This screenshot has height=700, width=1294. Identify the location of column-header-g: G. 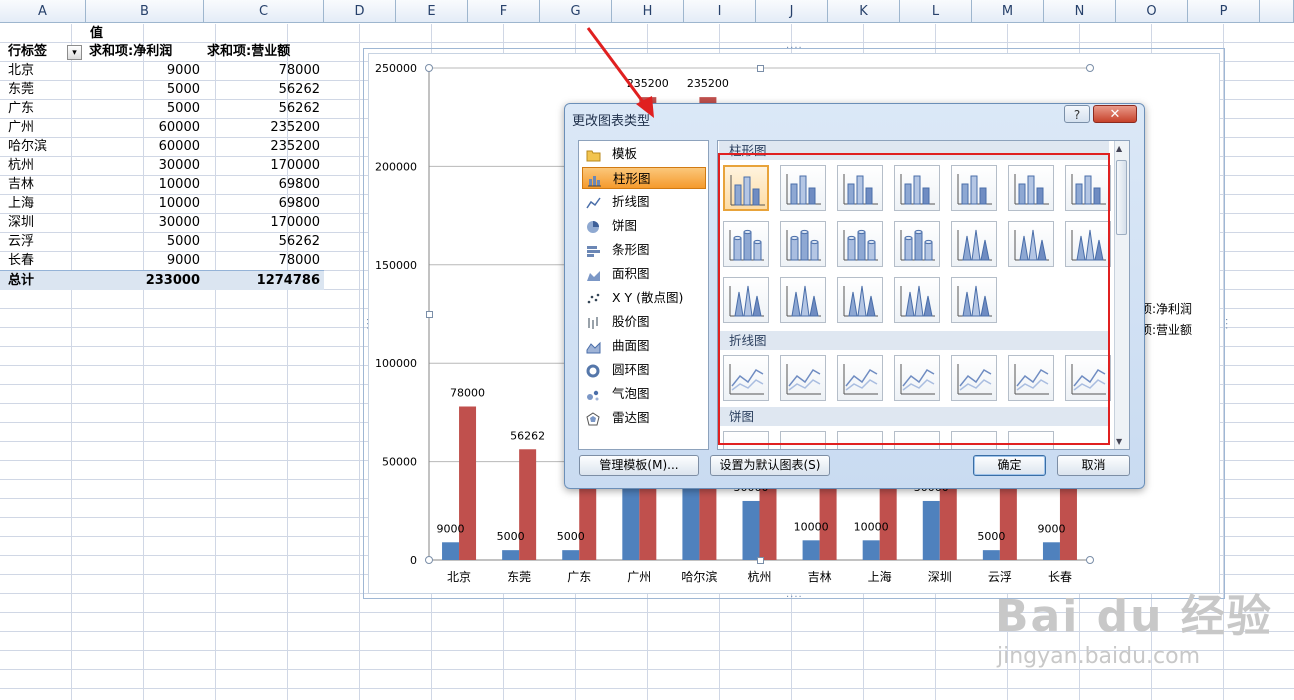
(576, 11).